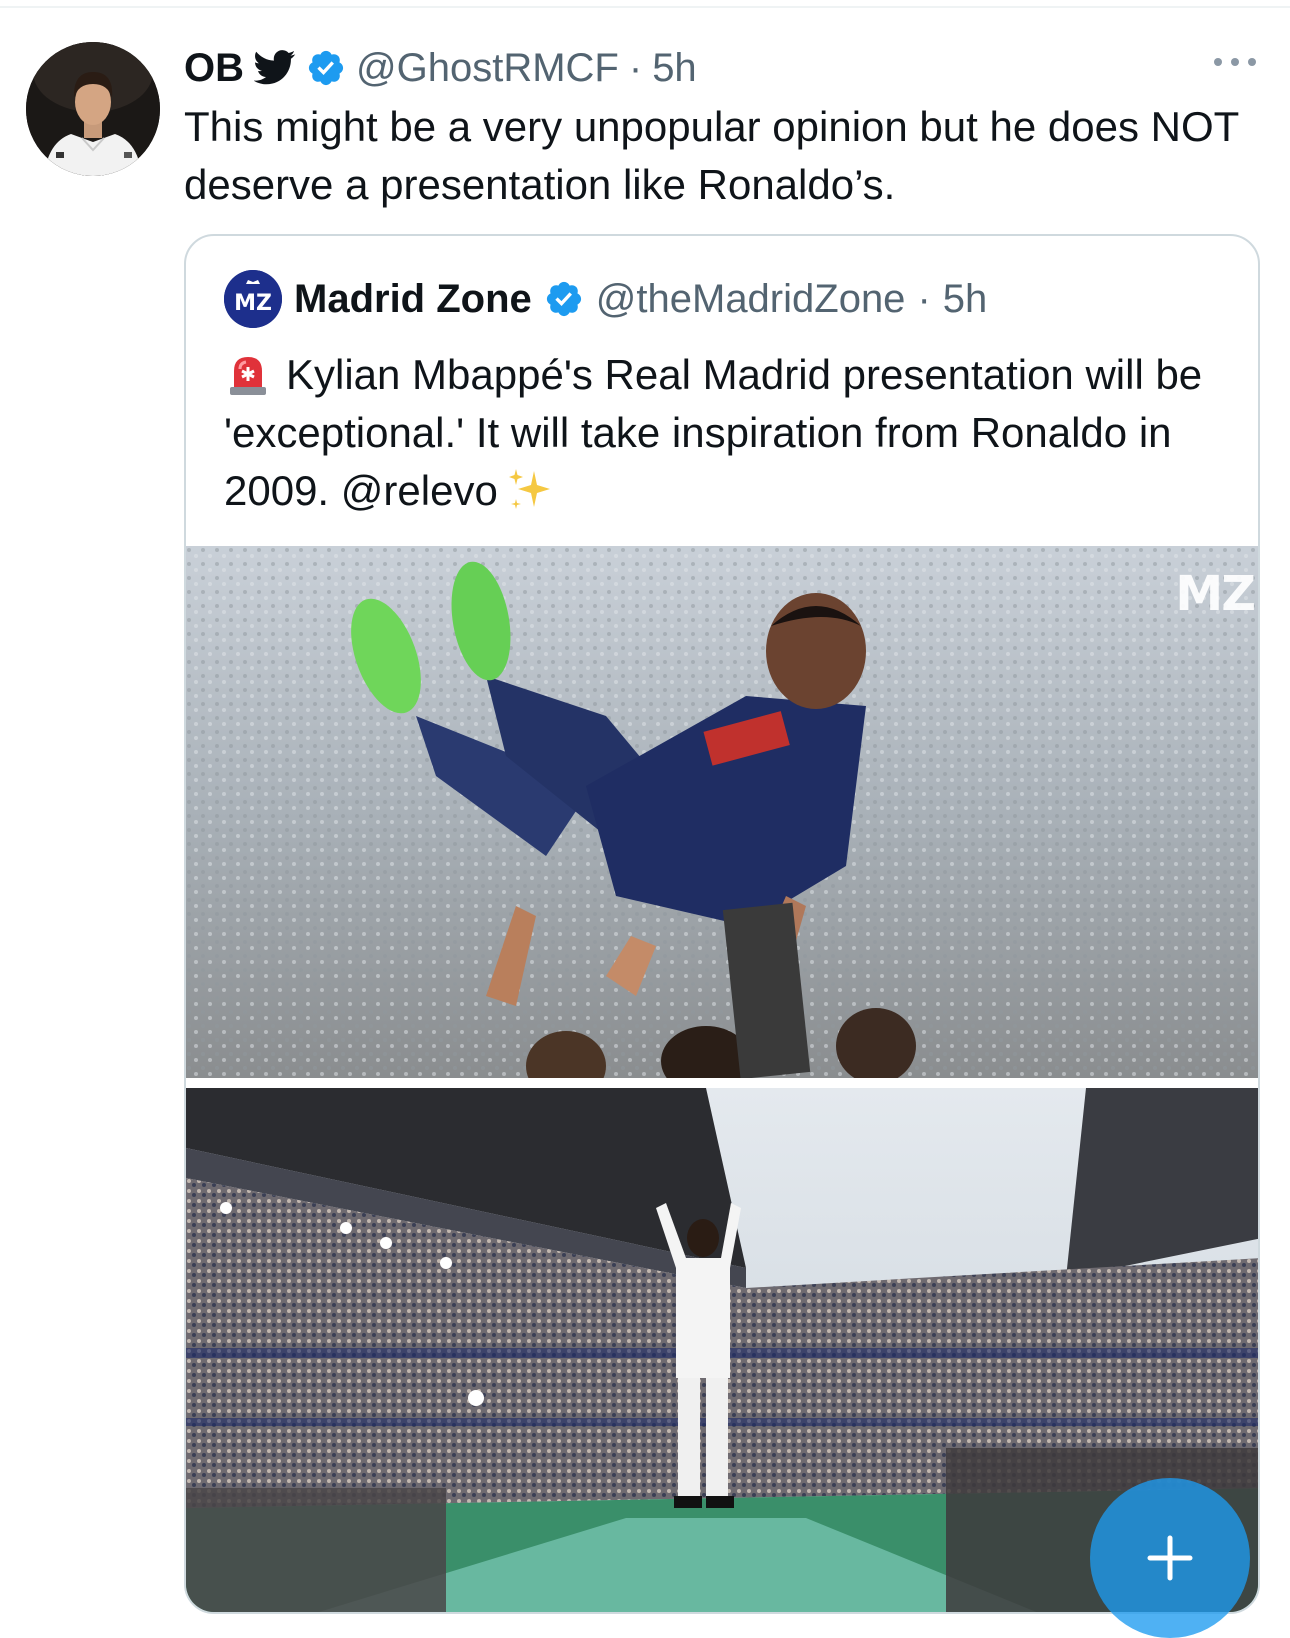  Describe the element at coordinates (674, 68) in the screenshot. I see `tweet-time: 5h` at that location.